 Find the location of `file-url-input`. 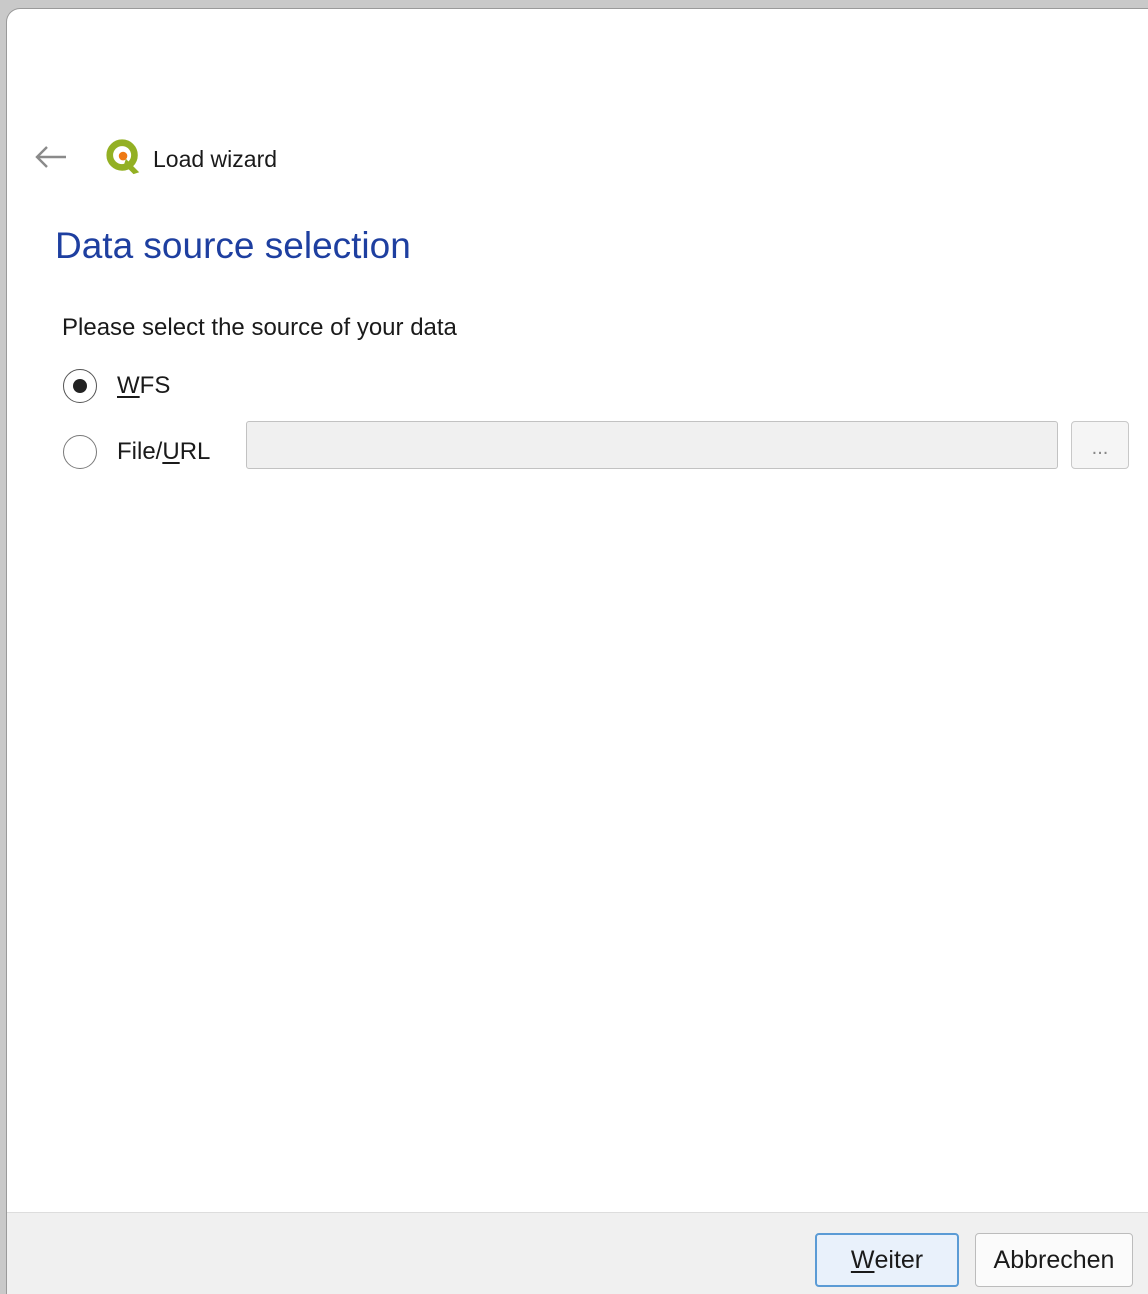

file-url-input is located at coordinates (652, 445).